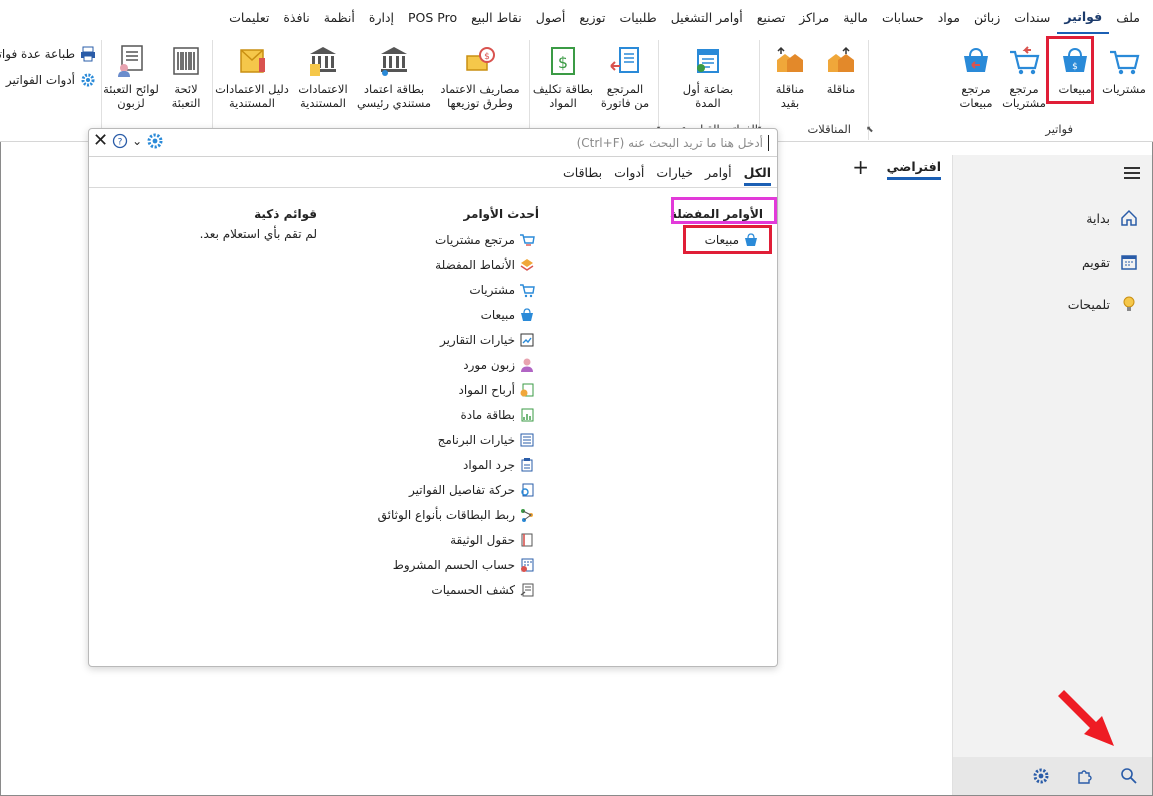 The width and height of the screenshot is (1153, 796). What do you see at coordinates (1132, 174) in the screenshot?
I see `hamburger-menu-icon` at bounding box center [1132, 174].